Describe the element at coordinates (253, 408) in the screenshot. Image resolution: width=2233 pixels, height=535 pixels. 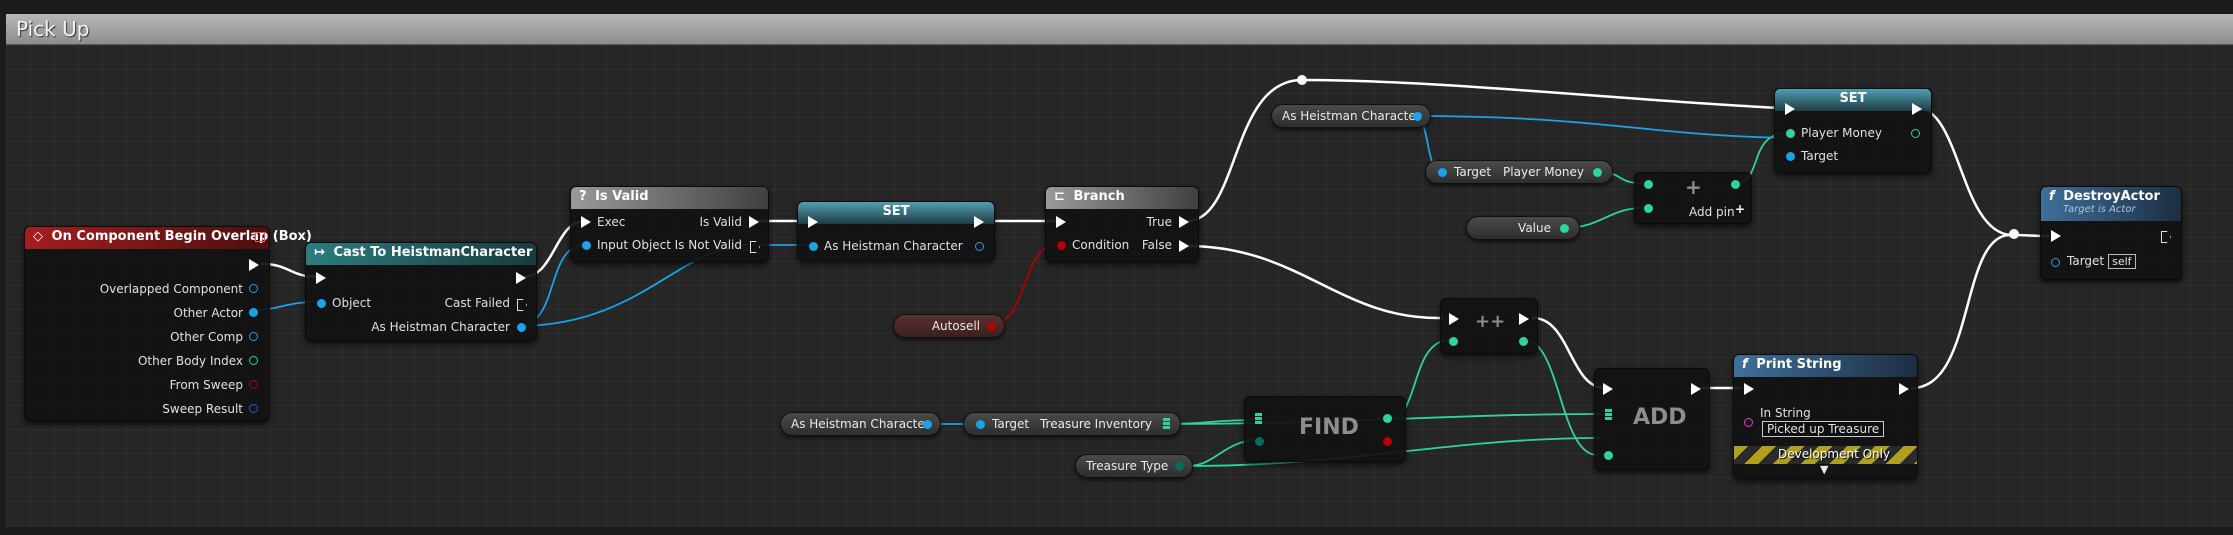
I see `struct-pin` at that location.